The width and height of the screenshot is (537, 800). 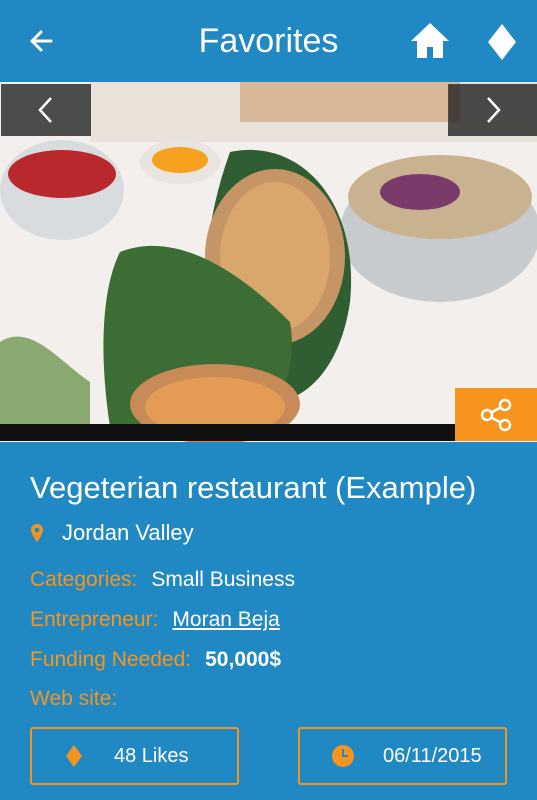 I want to click on website-row: Web site:, so click(x=73, y=699).